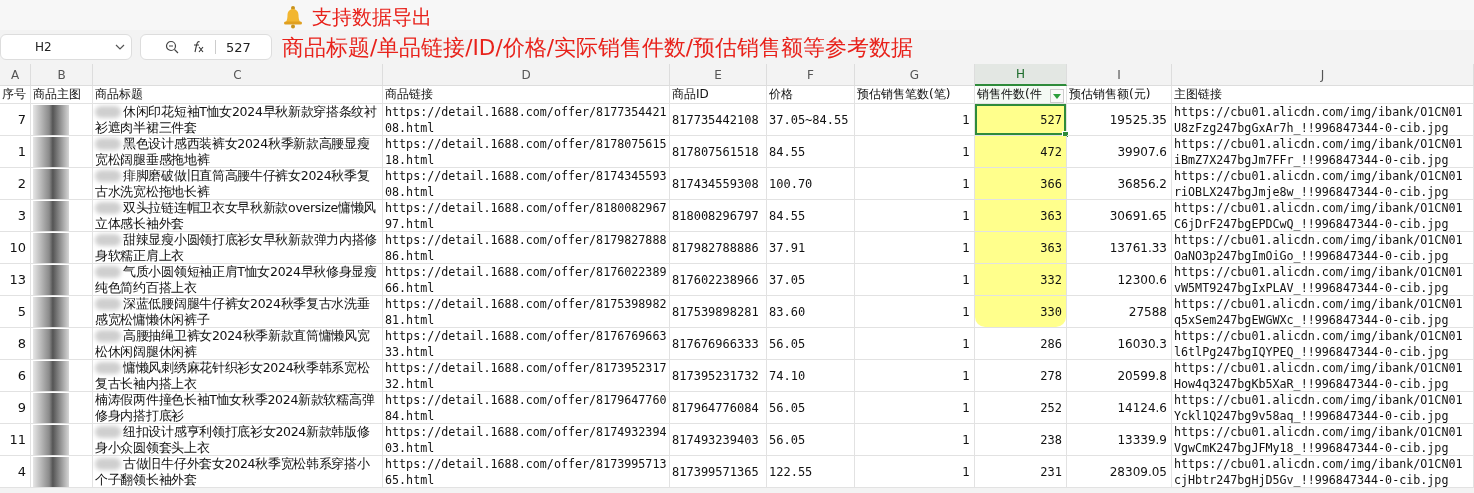  Describe the element at coordinates (232, 183) in the screenshot. I see `table-cell-text: 痱脚磨破做旧直筒高腰牛仔裤女2024秋季复古水洗宽松拖地长裤` at that location.